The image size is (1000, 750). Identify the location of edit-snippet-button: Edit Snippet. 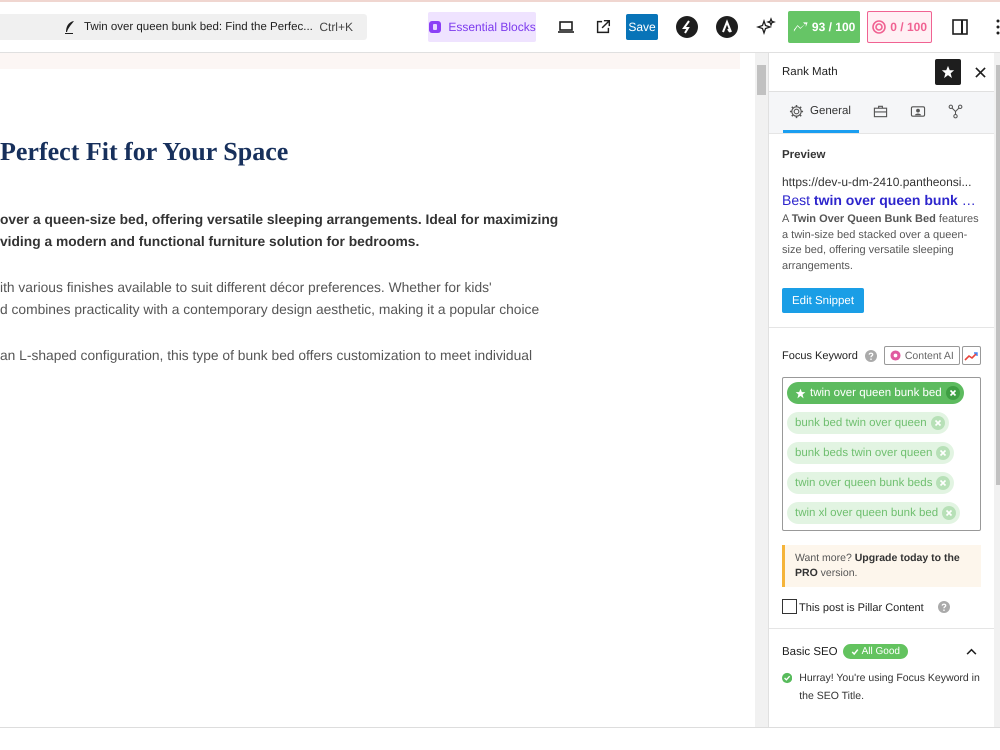
(823, 300).